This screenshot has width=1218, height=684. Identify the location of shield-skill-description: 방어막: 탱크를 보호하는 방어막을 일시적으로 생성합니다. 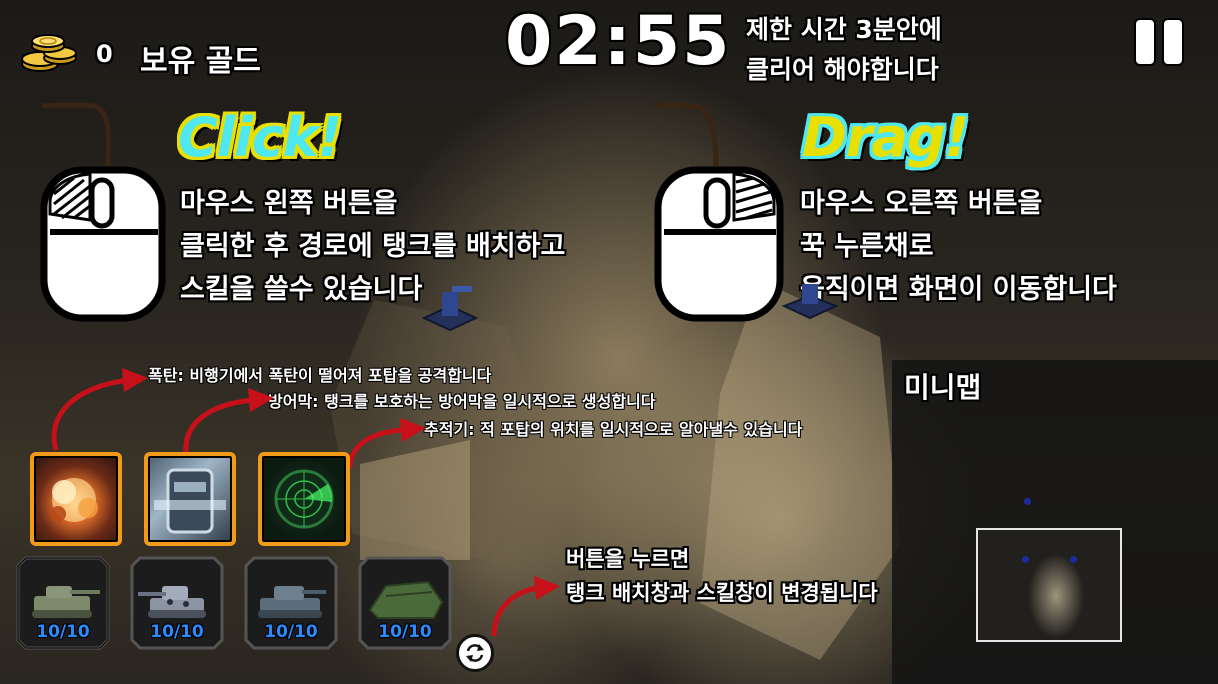
(462, 401).